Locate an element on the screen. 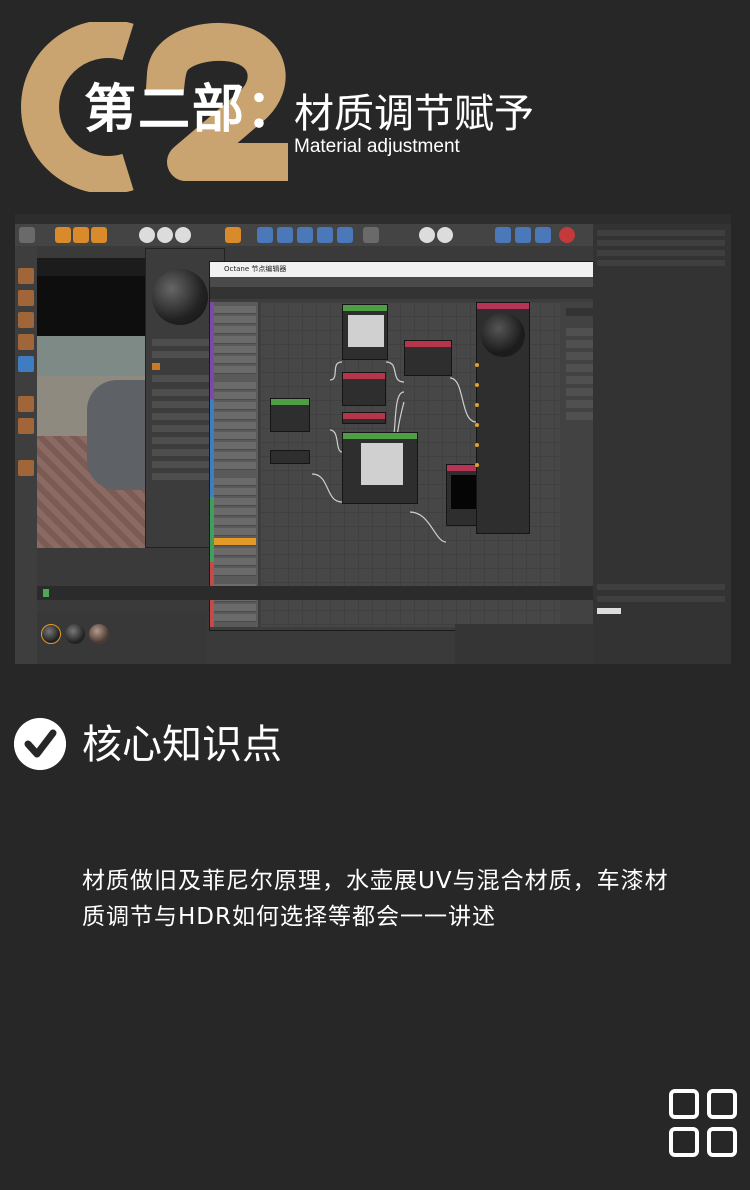  texture-mode-icon is located at coordinates (26, 298).